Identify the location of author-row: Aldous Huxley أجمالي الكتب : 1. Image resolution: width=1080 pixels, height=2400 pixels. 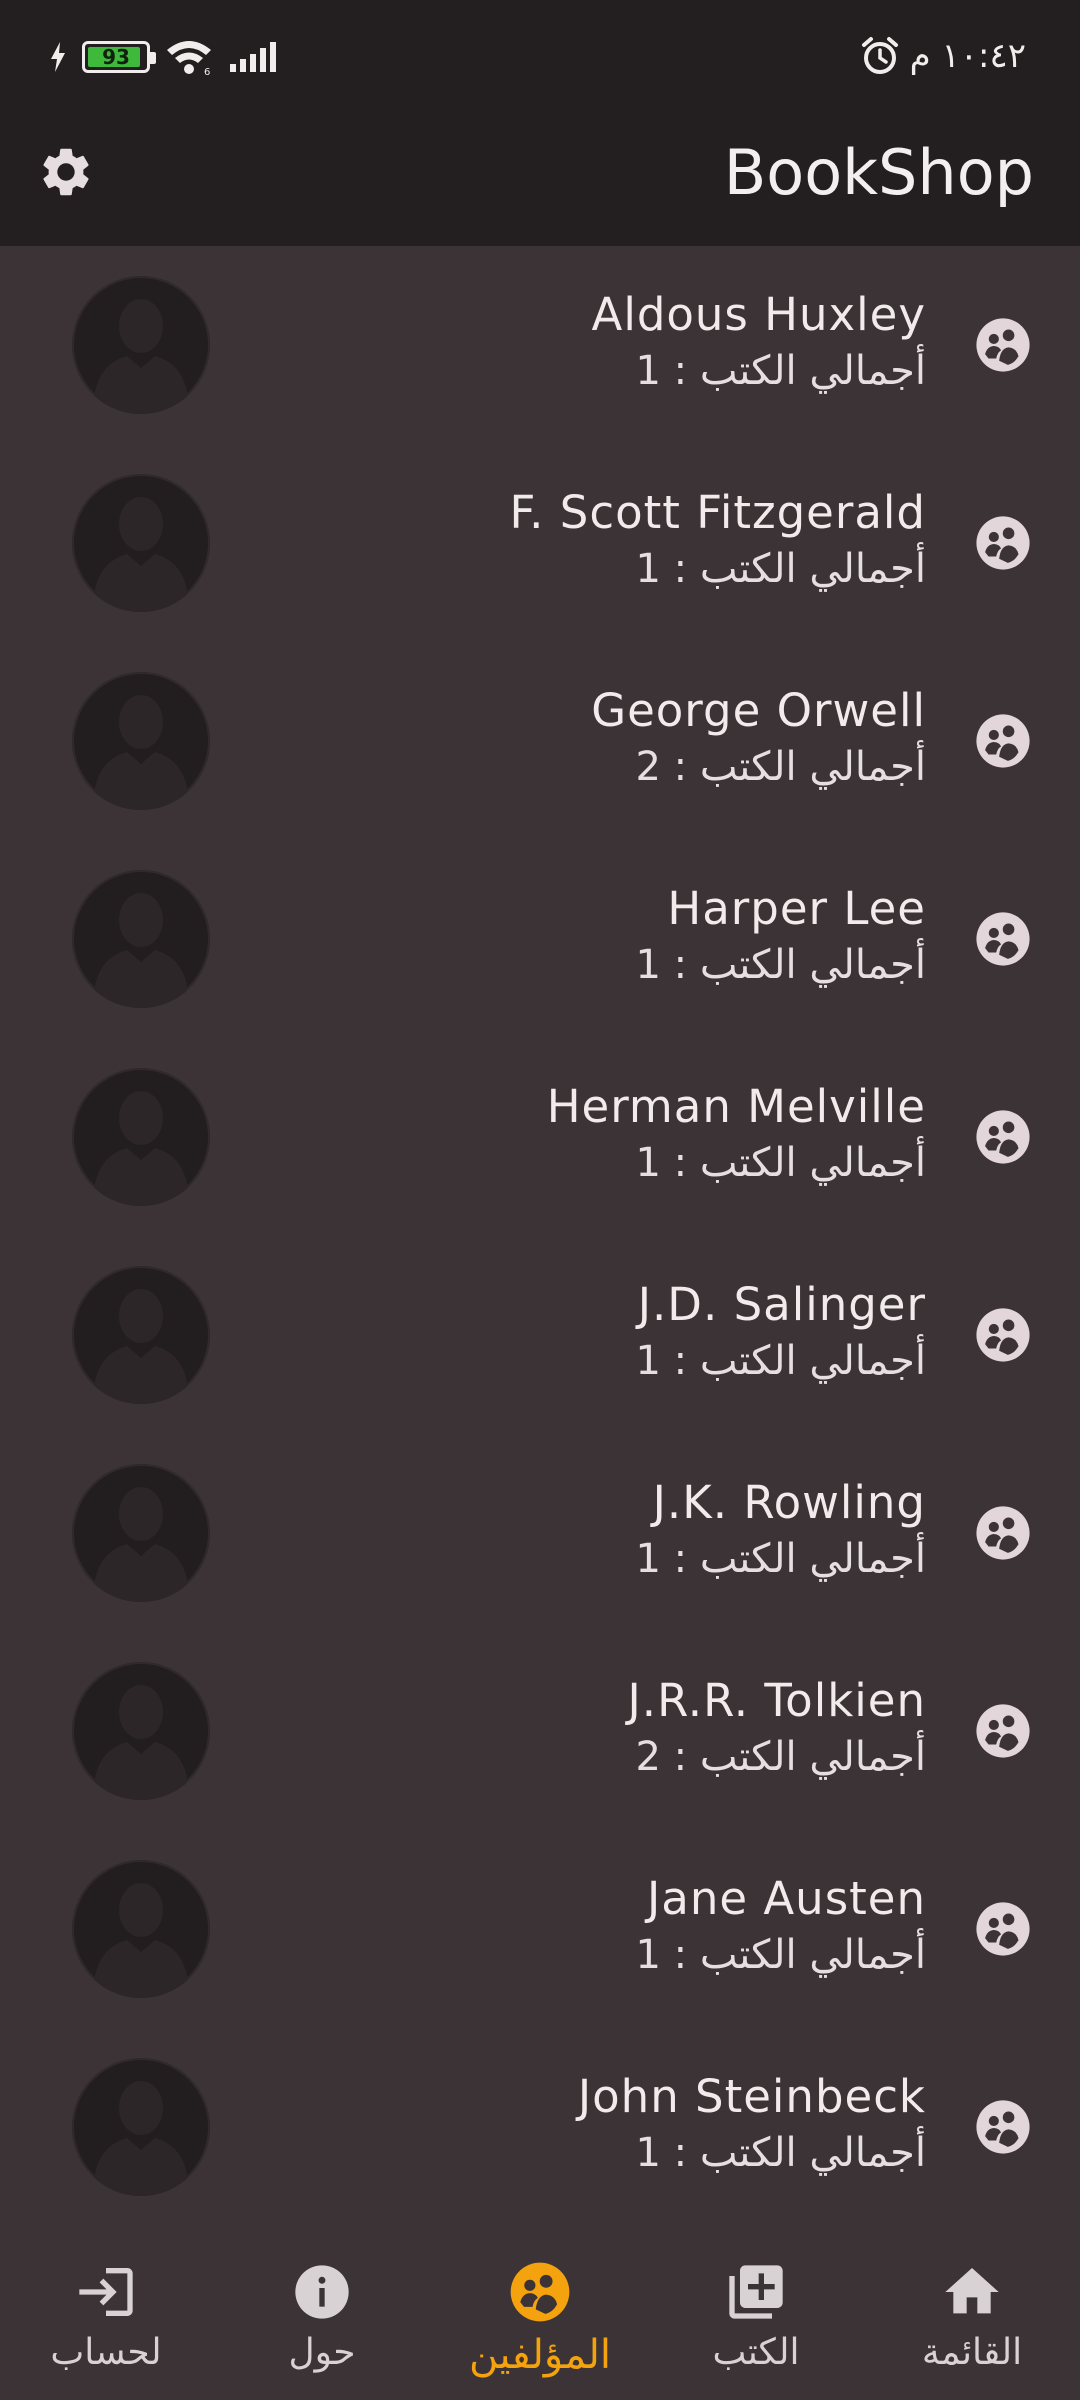
(540, 345).